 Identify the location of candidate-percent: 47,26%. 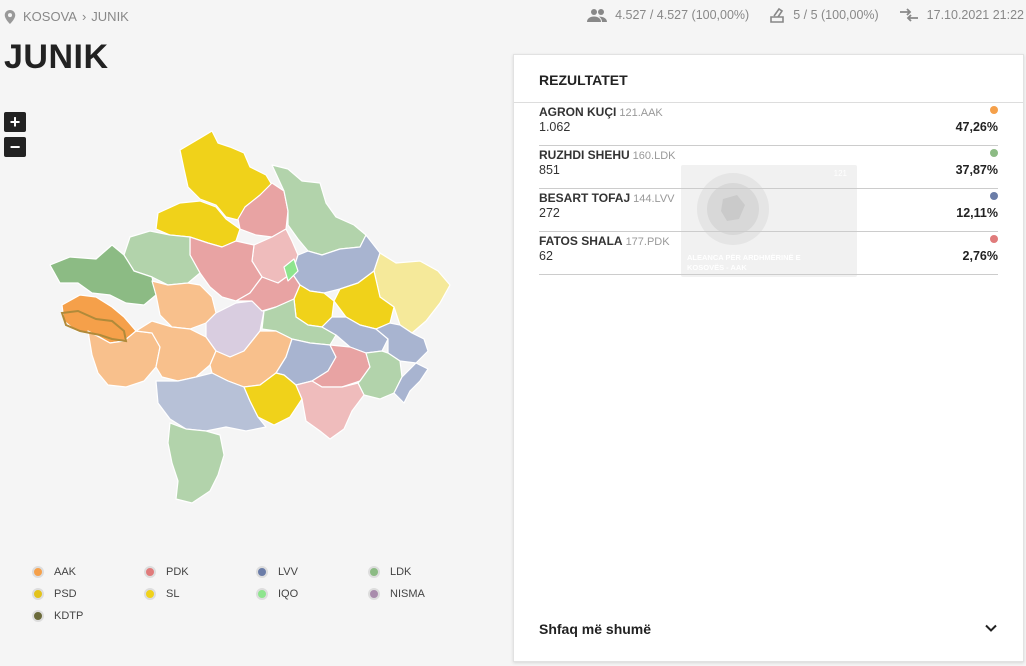
(976, 127).